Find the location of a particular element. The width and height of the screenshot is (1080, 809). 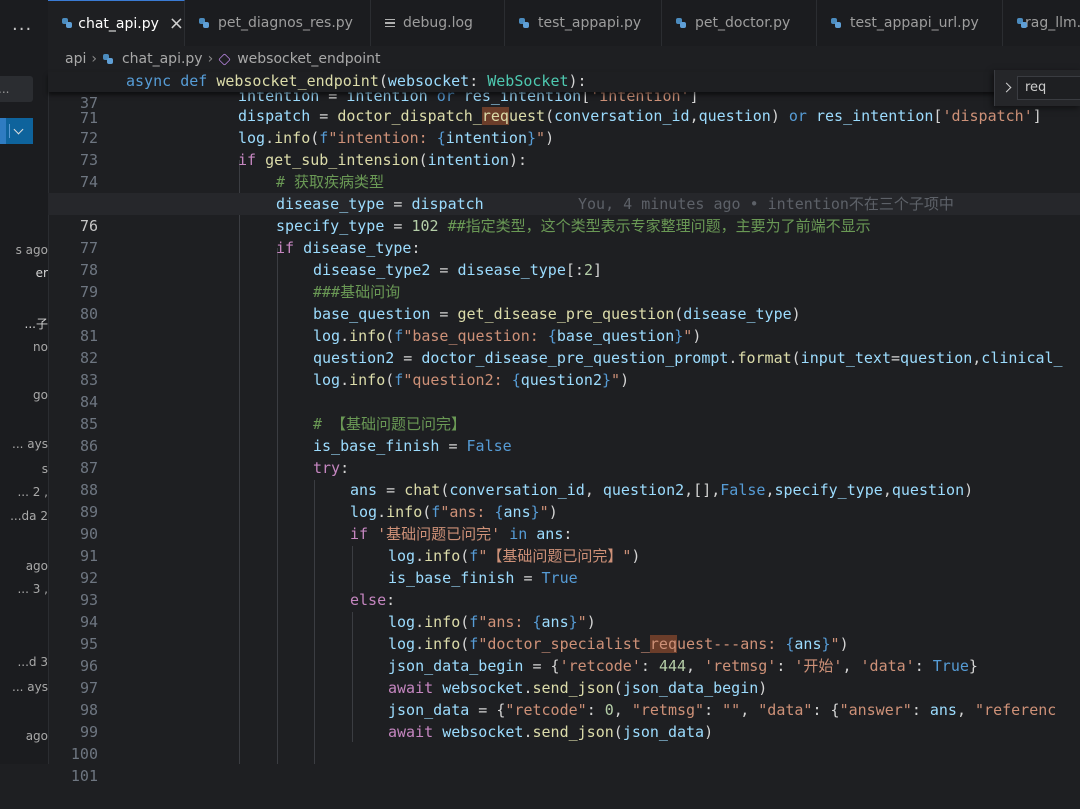

code-text: await websocket.send_json(json_data) is located at coordinates (551, 732).